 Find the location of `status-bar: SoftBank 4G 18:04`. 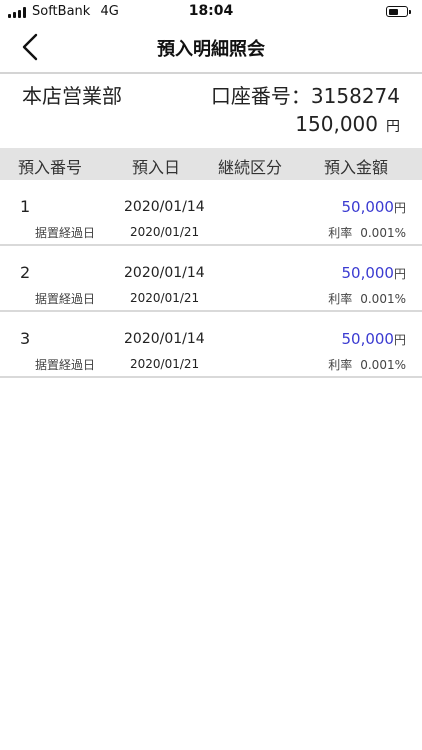

status-bar: SoftBank 4G 18:04 is located at coordinates (211, 12).